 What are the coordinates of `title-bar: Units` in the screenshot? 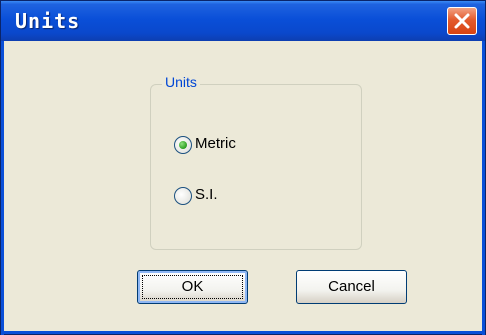 It's located at (243, 21).